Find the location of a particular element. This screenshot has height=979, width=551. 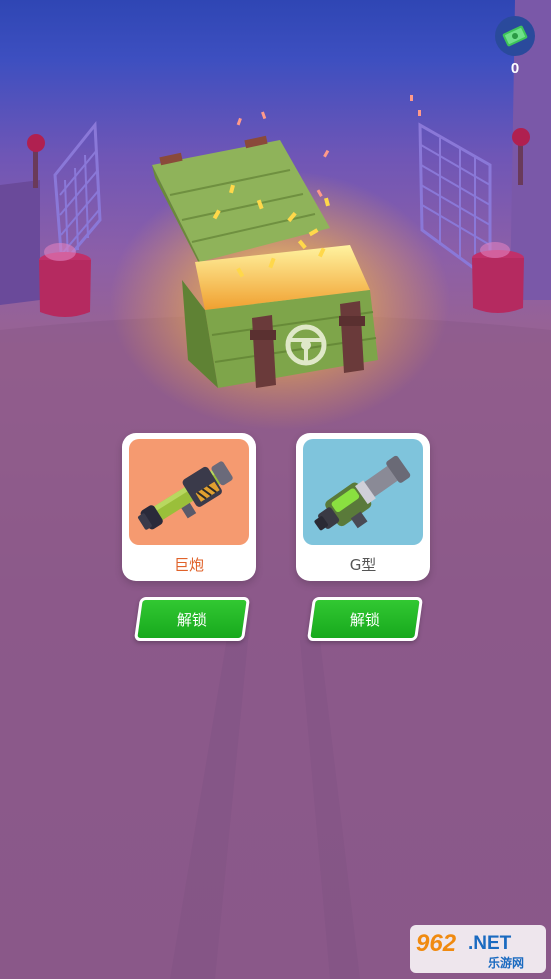

site-watermark-logo: 962 .NET 乐游网 is located at coordinates (478, 949).